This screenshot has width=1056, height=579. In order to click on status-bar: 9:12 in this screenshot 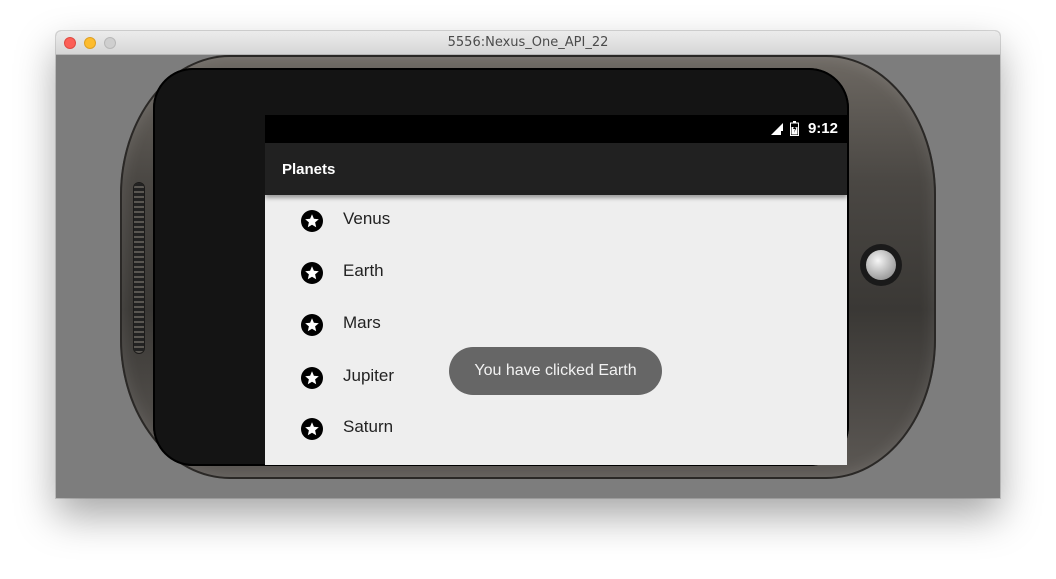, I will do `click(556, 129)`.